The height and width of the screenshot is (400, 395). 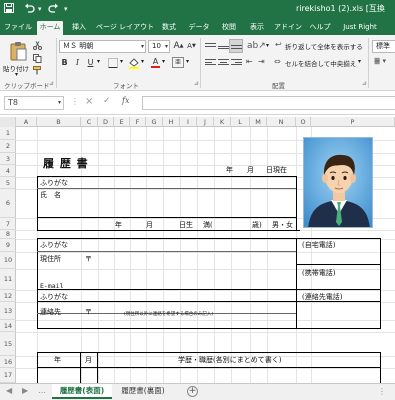 I want to click on column-header-cell: I, so click(x=188, y=122).